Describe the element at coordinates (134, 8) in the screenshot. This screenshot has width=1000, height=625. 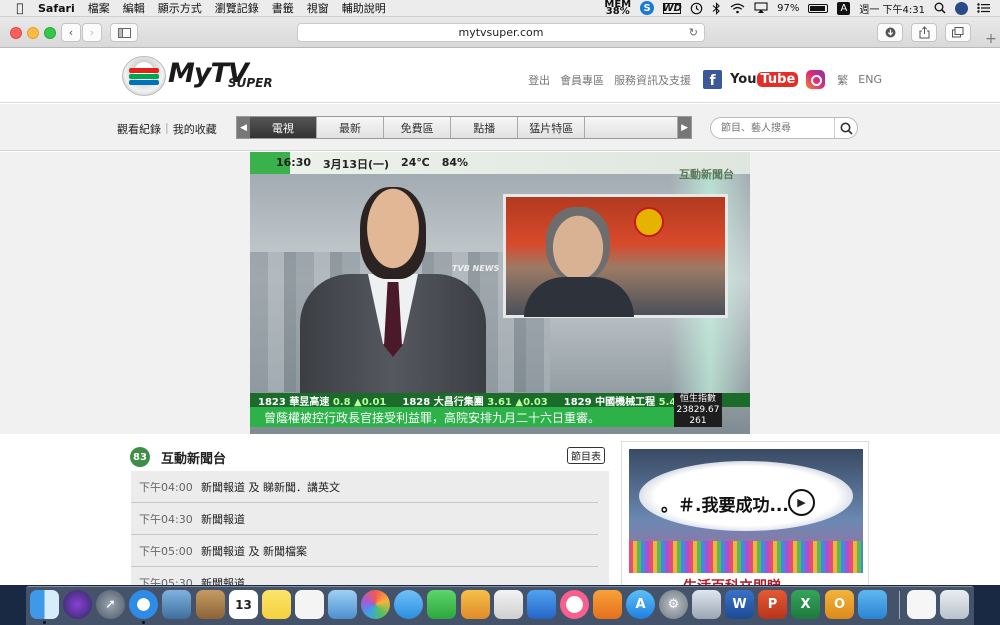
I see `menu-edit: 編輯` at that location.